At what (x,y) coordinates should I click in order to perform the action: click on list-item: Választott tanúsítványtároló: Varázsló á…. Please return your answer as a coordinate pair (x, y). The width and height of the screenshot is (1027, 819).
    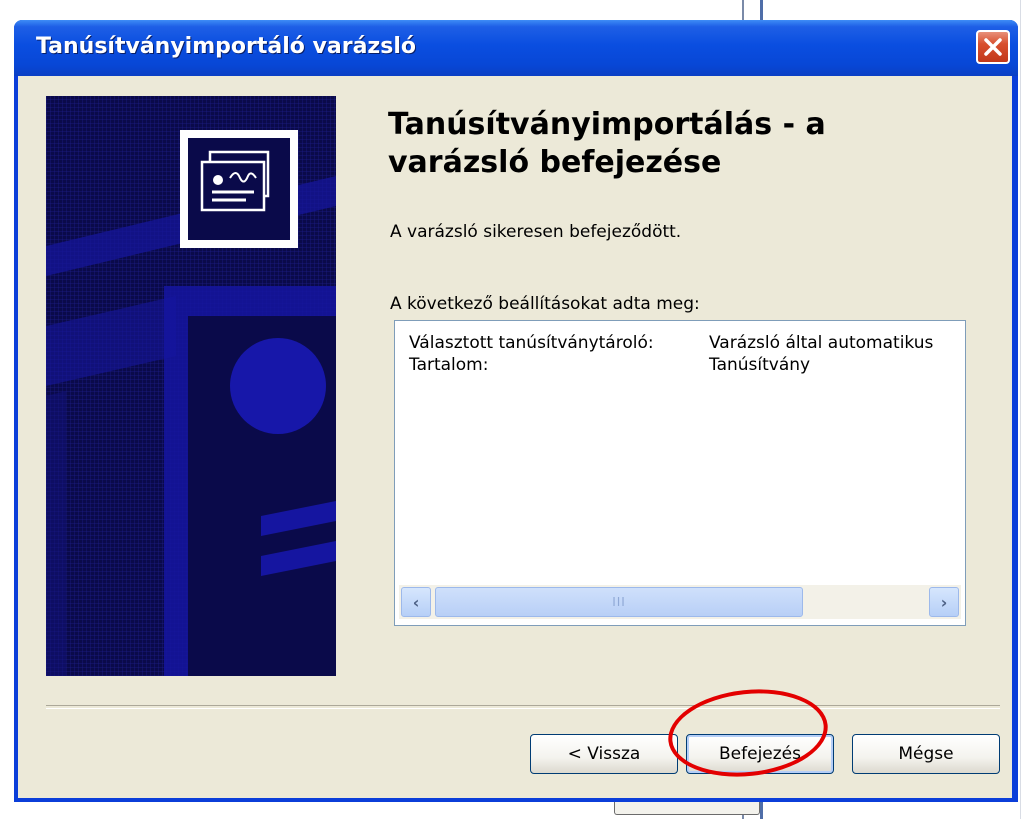
    Looking at the image, I should click on (671, 343).